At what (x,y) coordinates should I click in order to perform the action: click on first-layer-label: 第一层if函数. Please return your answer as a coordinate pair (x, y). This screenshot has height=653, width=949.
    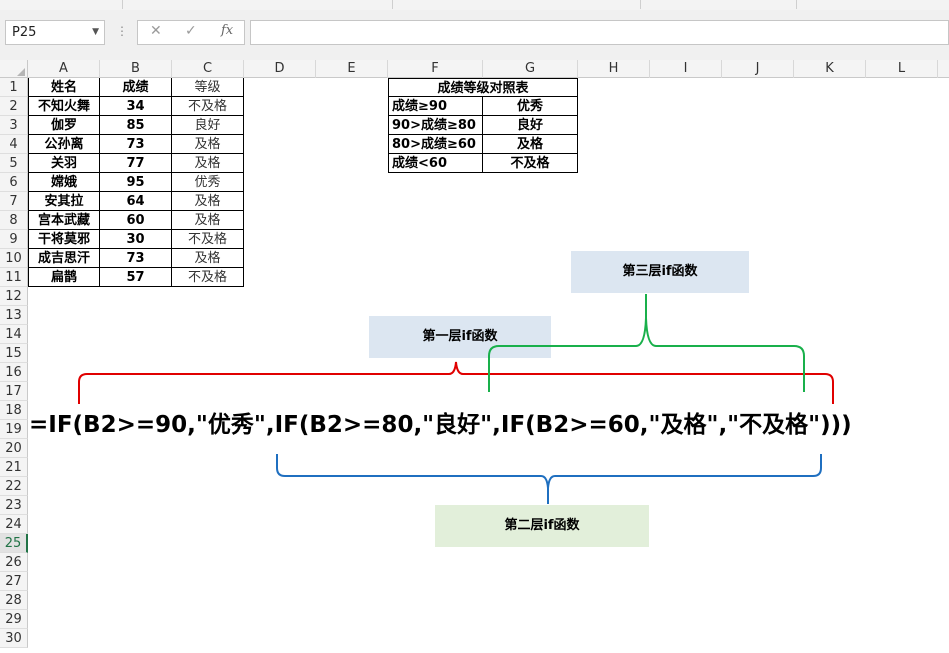
    Looking at the image, I should click on (460, 336).